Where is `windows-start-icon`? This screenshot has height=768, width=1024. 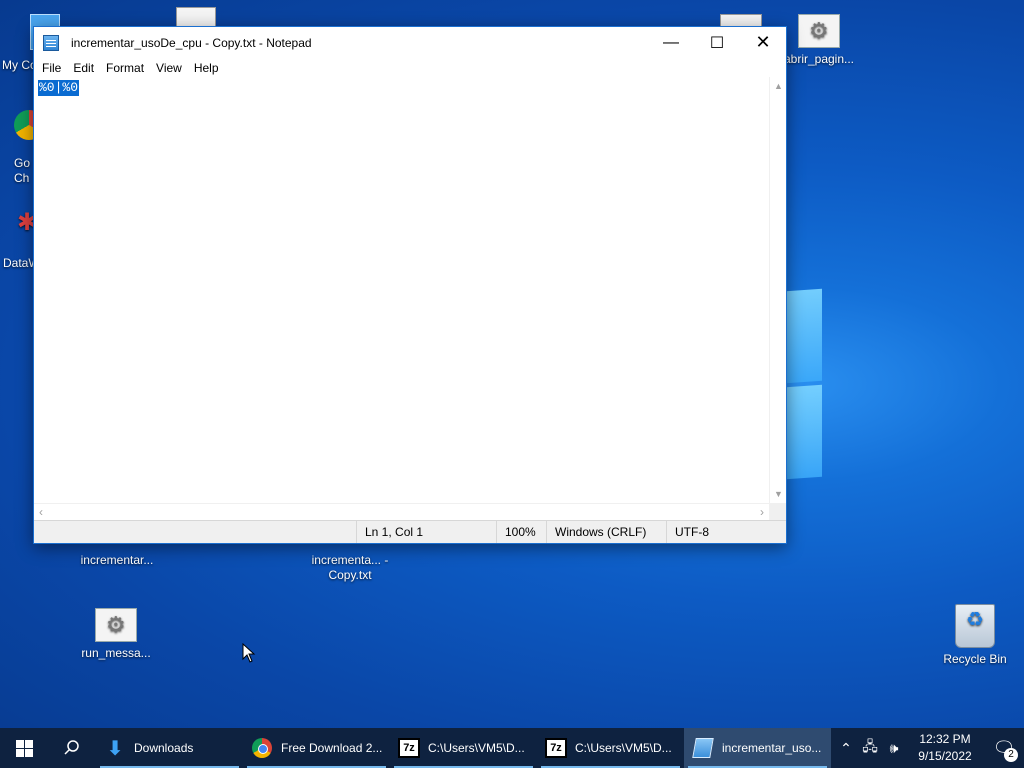 windows-start-icon is located at coordinates (24, 748).